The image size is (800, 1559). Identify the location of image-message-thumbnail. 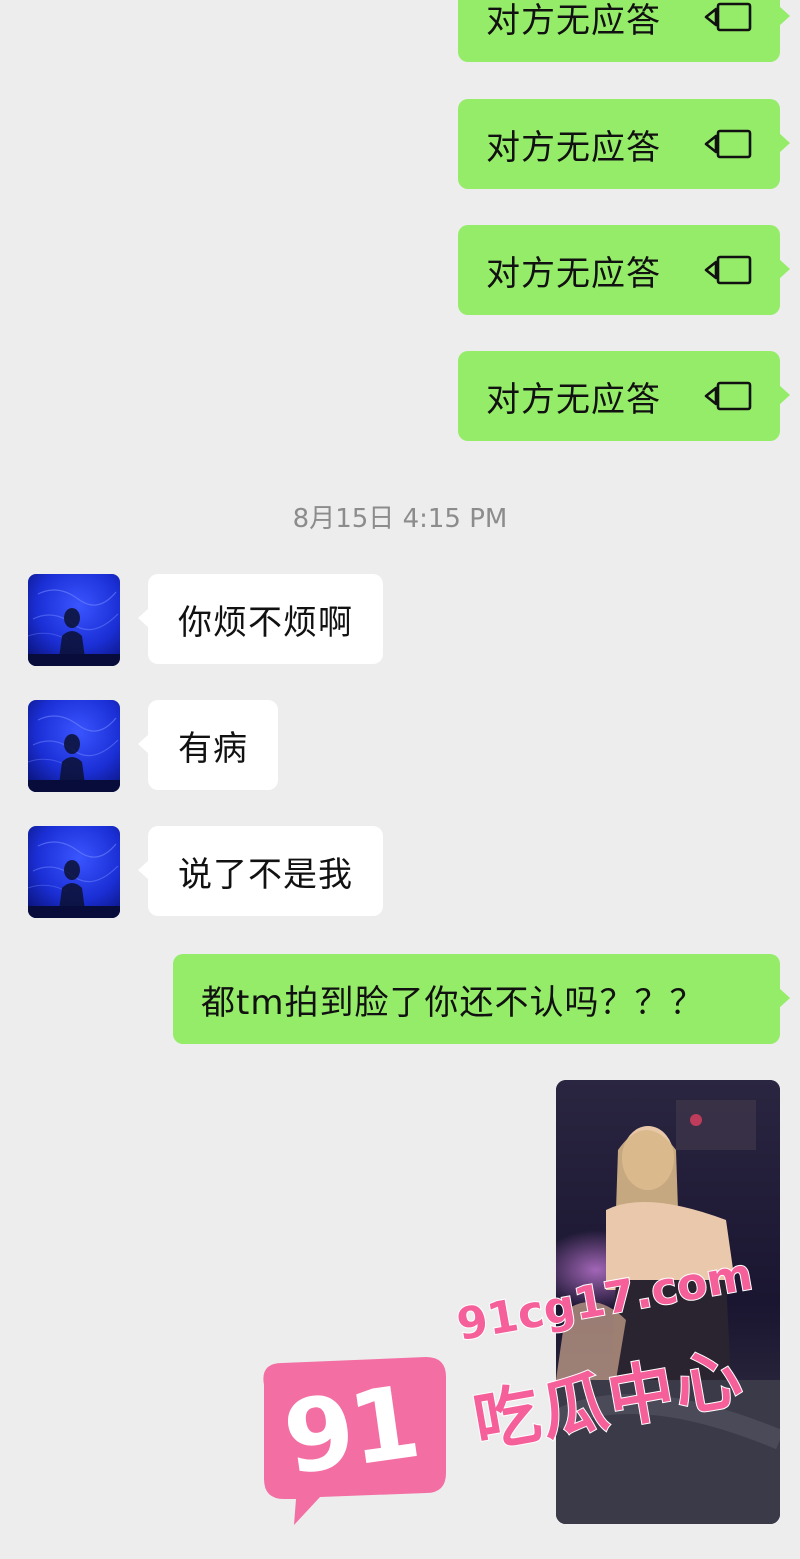
(668, 1302).